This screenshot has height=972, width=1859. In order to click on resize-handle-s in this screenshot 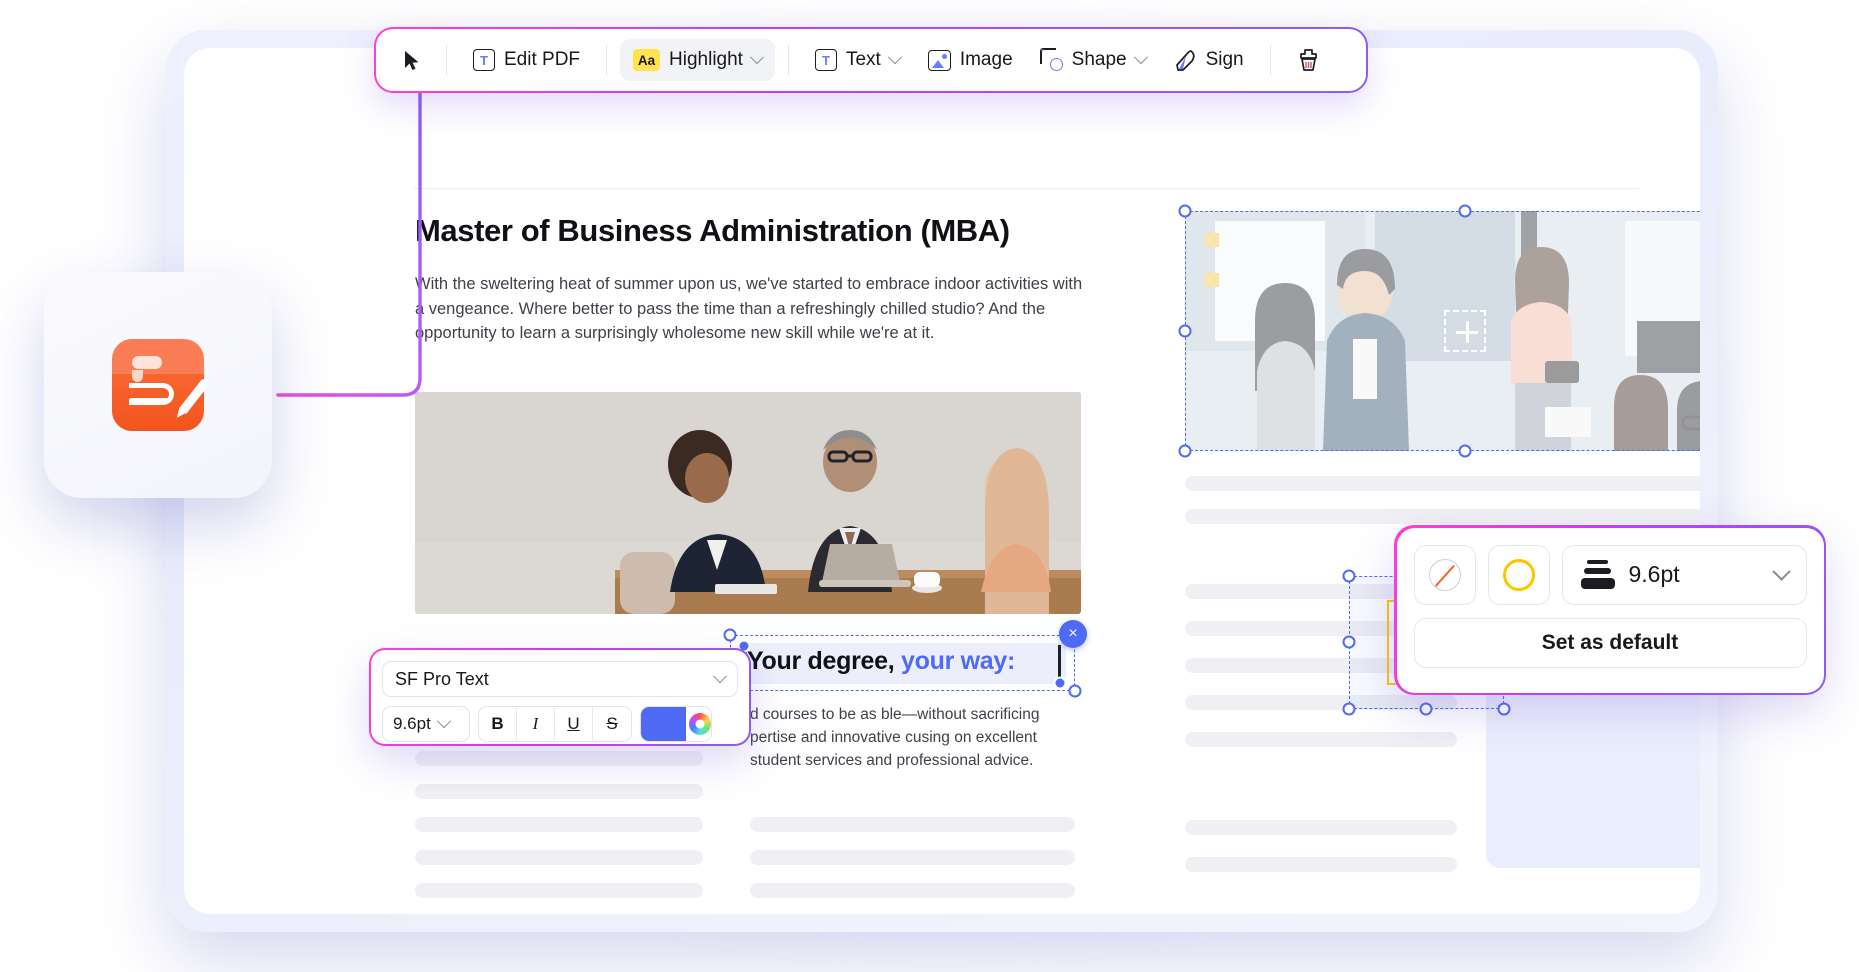, I will do `click(1465, 451)`.